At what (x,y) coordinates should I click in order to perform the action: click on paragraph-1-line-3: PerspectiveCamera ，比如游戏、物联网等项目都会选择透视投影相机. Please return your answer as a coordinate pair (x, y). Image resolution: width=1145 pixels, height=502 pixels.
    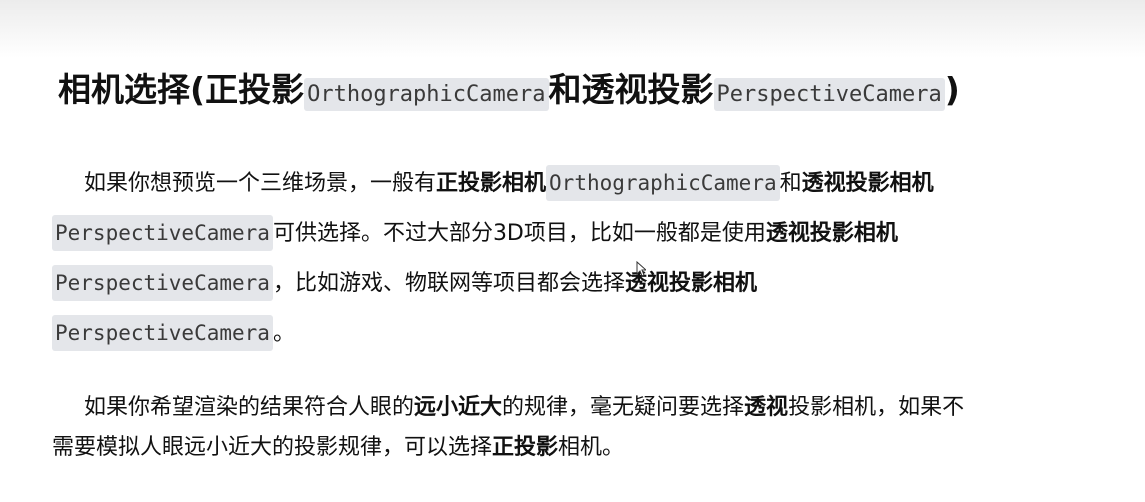
    Looking at the image, I should click on (584, 283).